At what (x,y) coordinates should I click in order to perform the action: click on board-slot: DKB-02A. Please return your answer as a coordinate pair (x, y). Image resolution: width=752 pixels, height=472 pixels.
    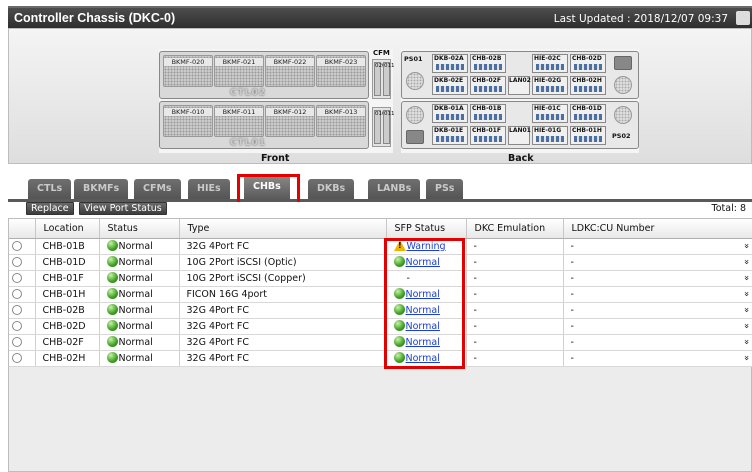
    Looking at the image, I should click on (450, 63).